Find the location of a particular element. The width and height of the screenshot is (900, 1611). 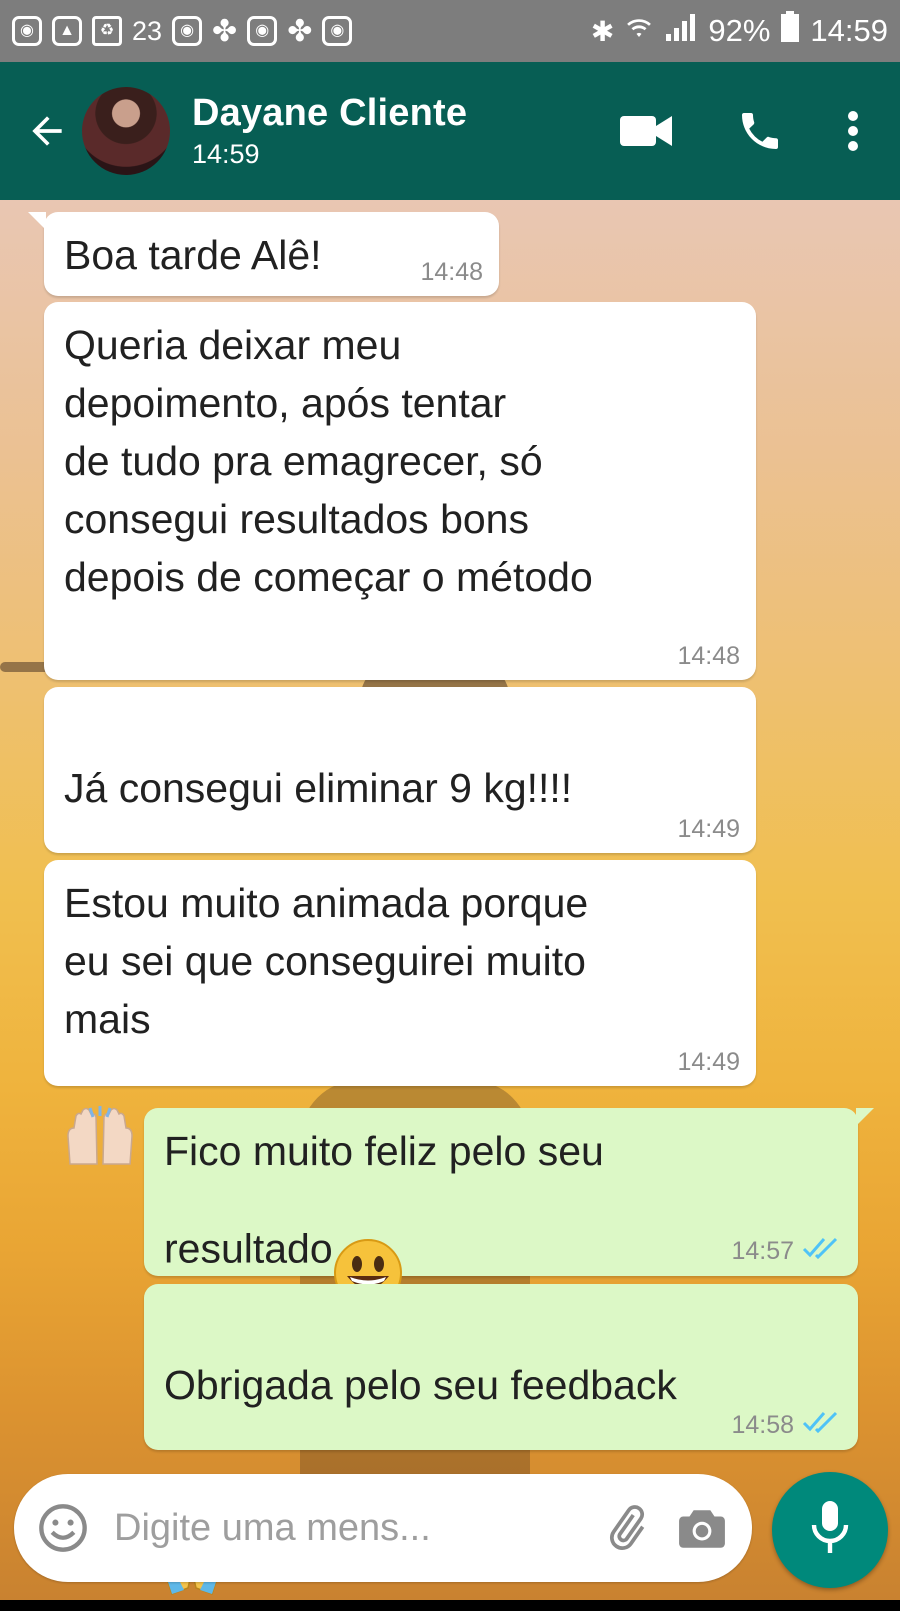

message-time: 14:58 is located at coordinates (762, 1425).